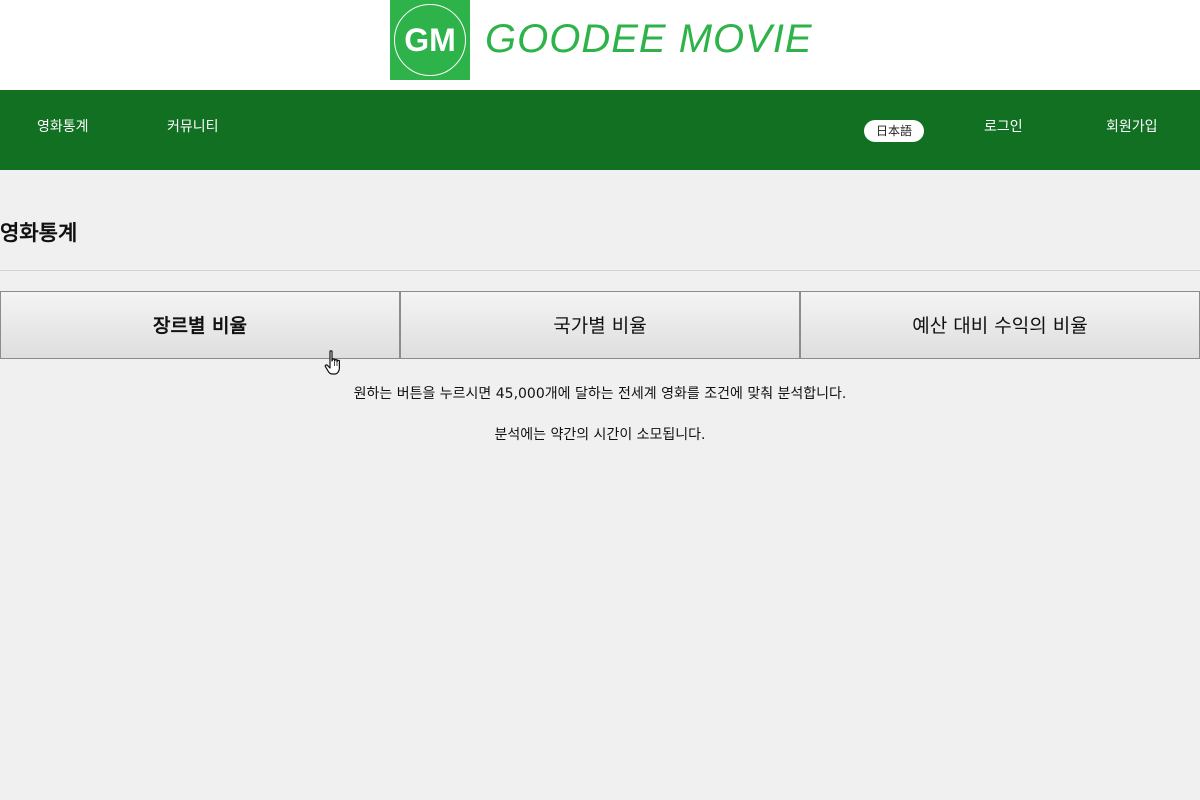  I want to click on page-title: 영화통계, so click(39, 233).